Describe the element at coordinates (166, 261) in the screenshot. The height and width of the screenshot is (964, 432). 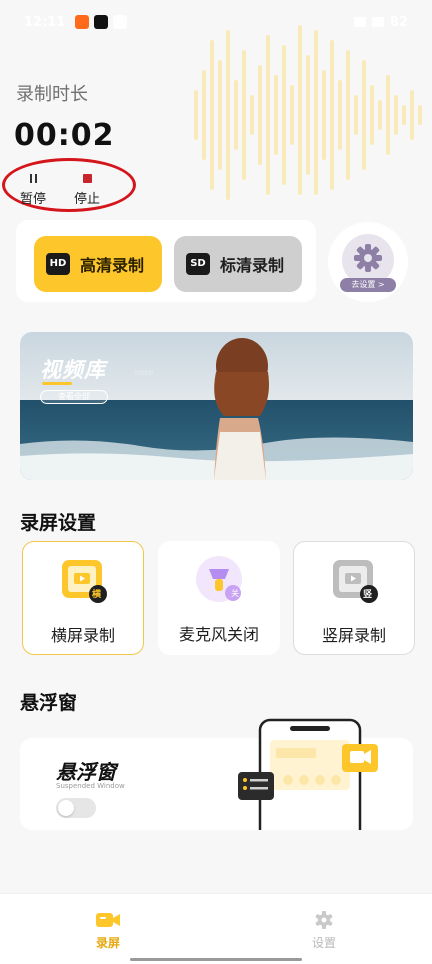
I see `quality-mode-card: HD 高清录制 SD 标清录制` at that location.